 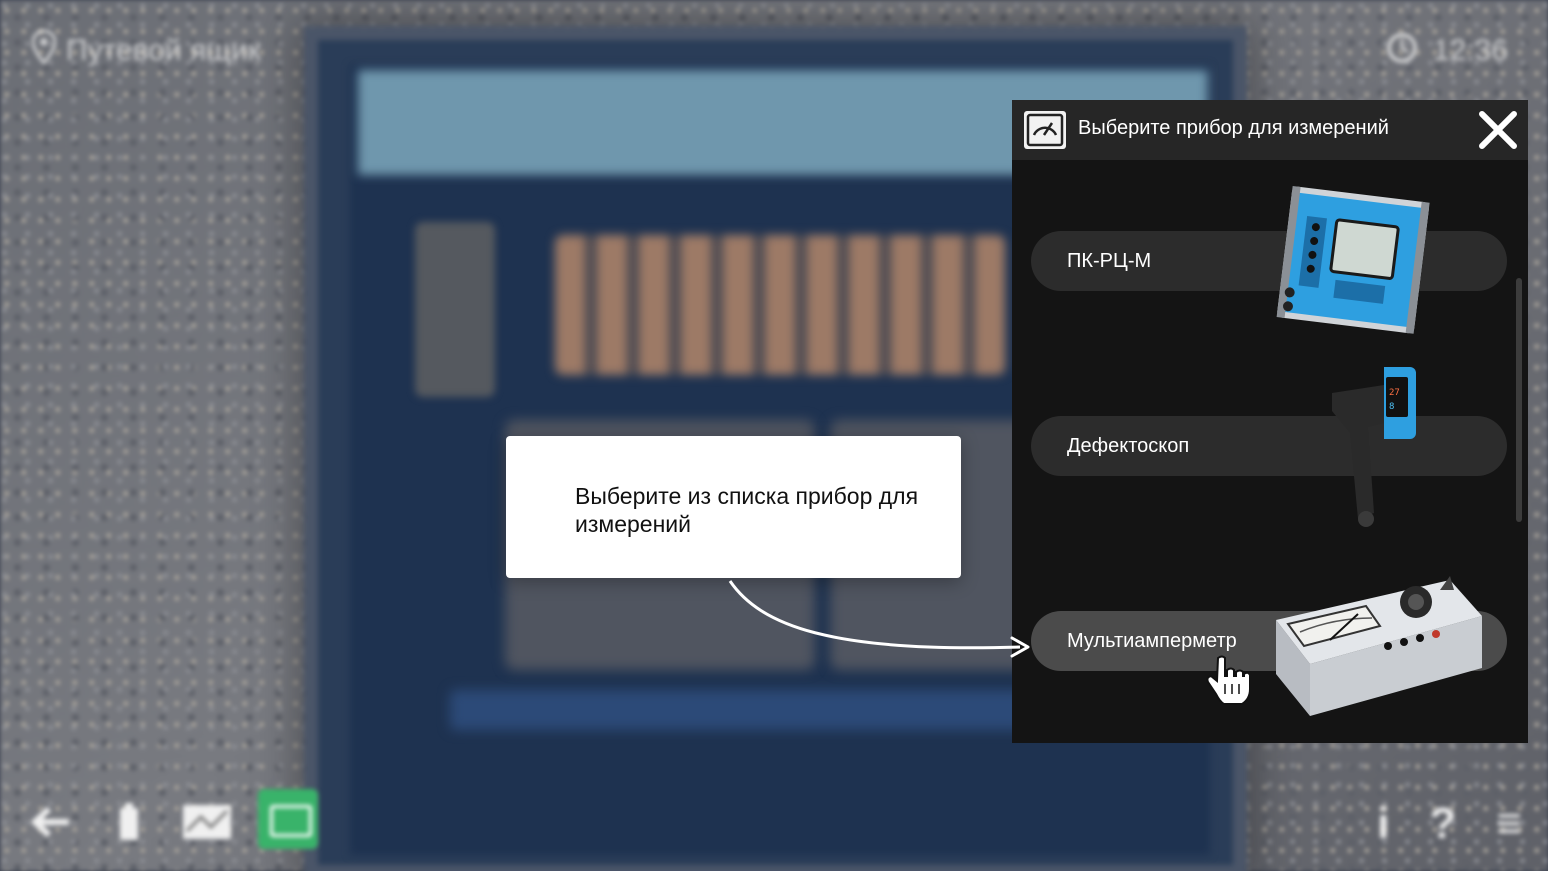 I want to click on battery-icon, so click(x=129, y=821).